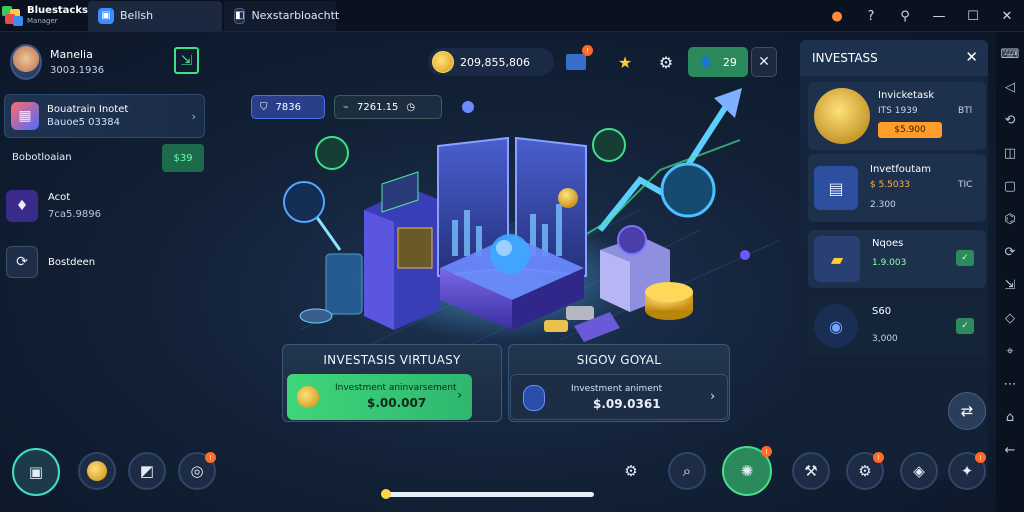 The image size is (1024, 512). I want to click on spark-button: ✦!, so click(967, 471).